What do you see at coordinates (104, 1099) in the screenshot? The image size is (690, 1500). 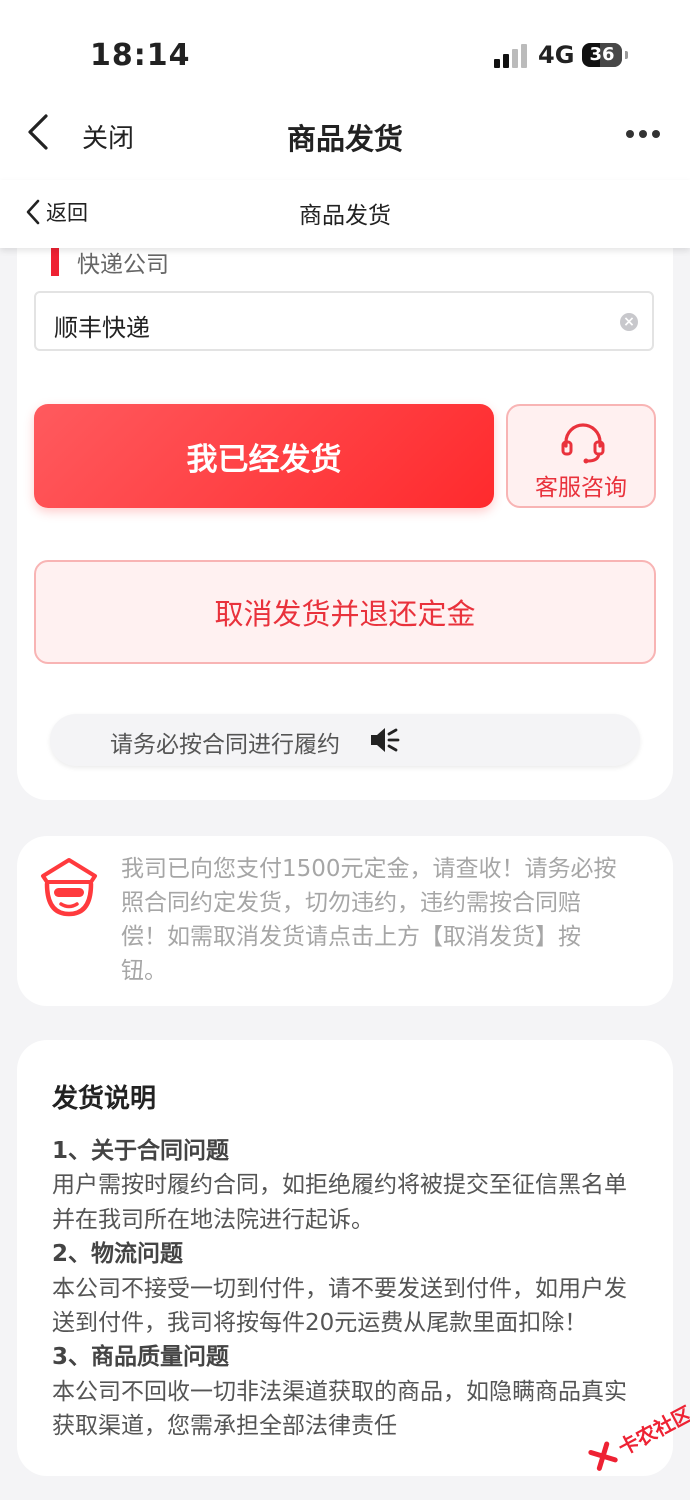 I see `instructions-title: 发货说明` at bounding box center [104, 1099].